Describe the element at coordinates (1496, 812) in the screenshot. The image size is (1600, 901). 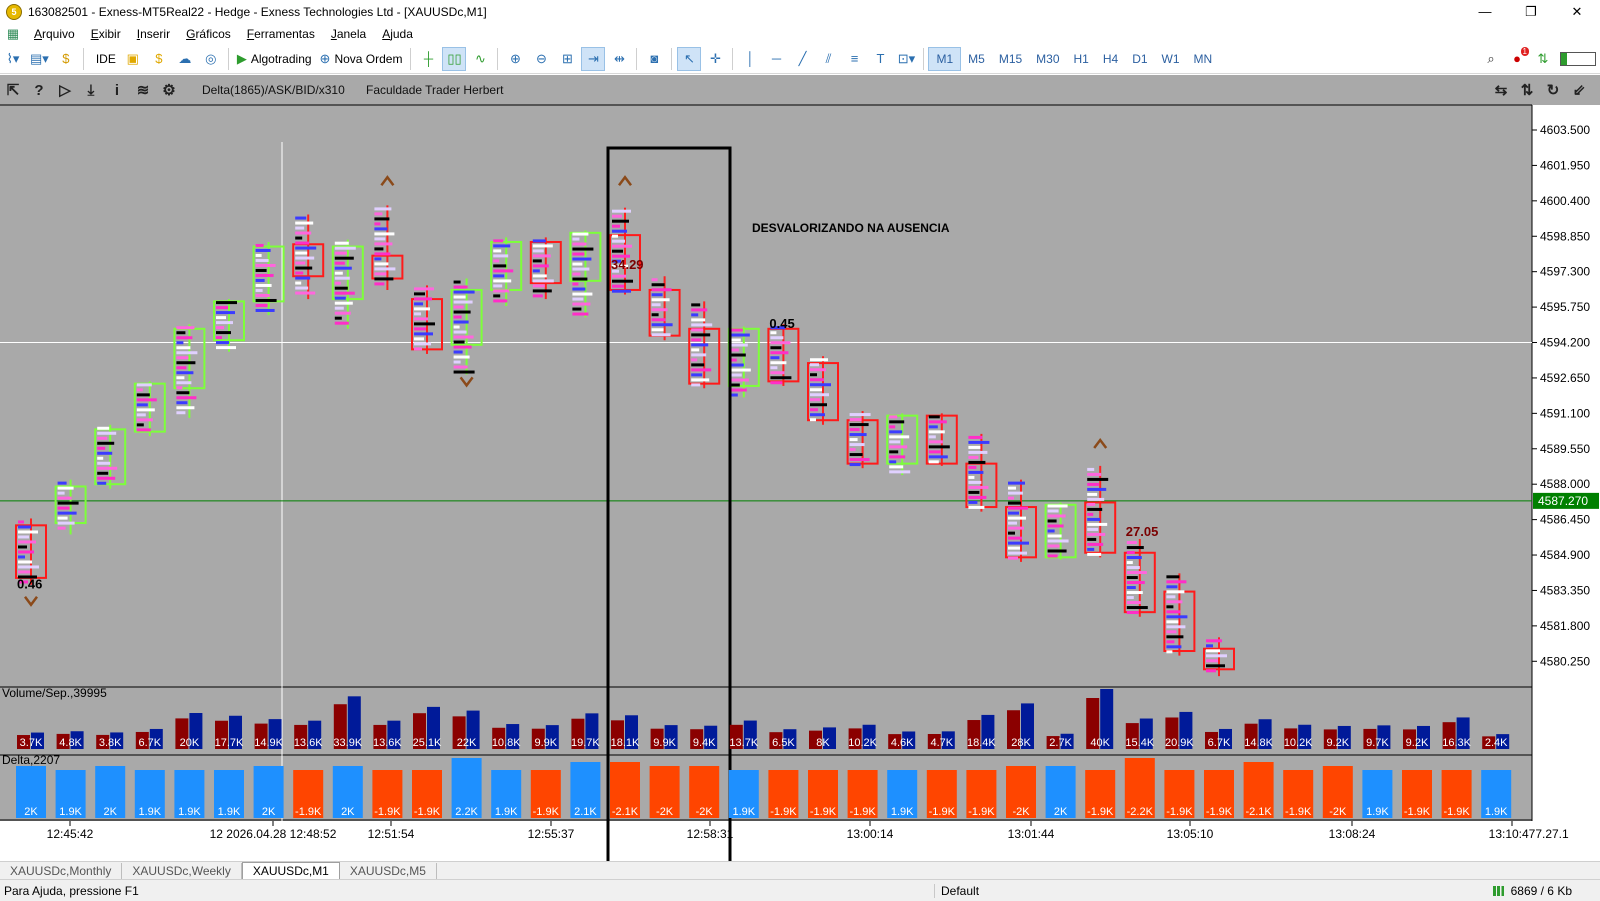
I see `delta-value: 1.9K` at that location.